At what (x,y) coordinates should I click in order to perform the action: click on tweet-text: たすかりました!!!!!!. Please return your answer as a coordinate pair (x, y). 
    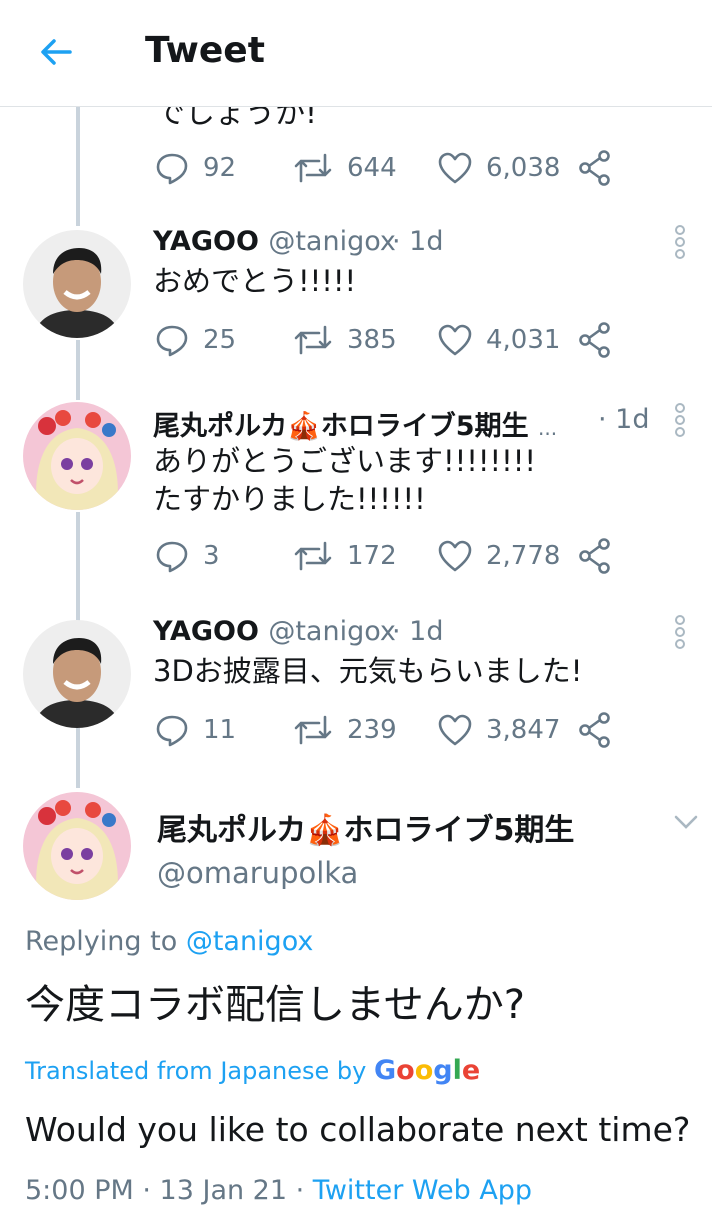
    Looking at the image, I should click on (289, 499).